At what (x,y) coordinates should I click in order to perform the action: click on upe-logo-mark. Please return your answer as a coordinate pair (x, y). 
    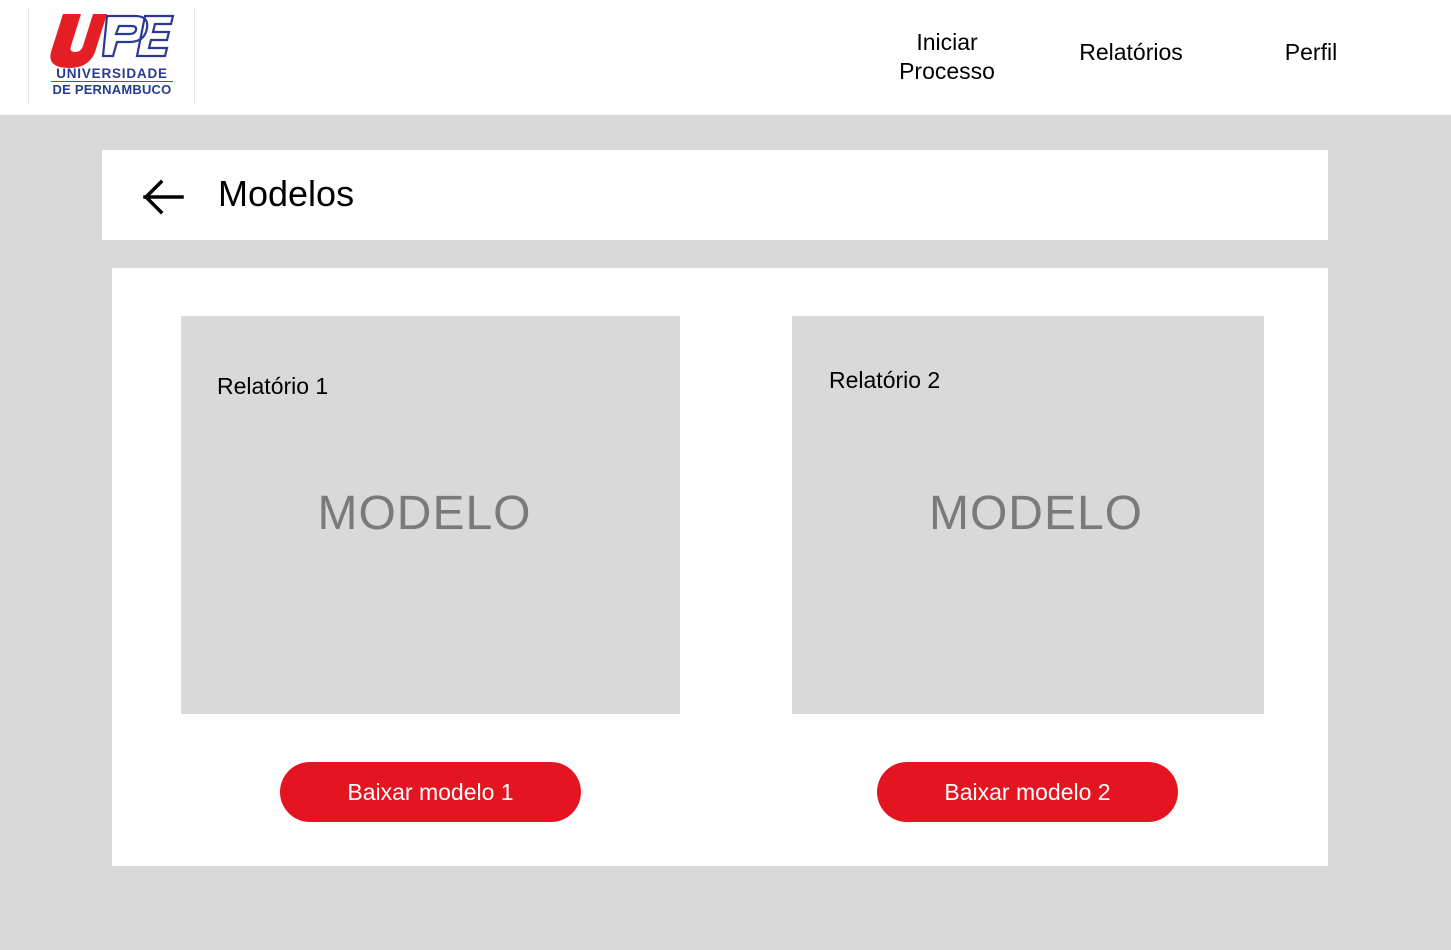
    Looking at the image, I should click on (112, 41).